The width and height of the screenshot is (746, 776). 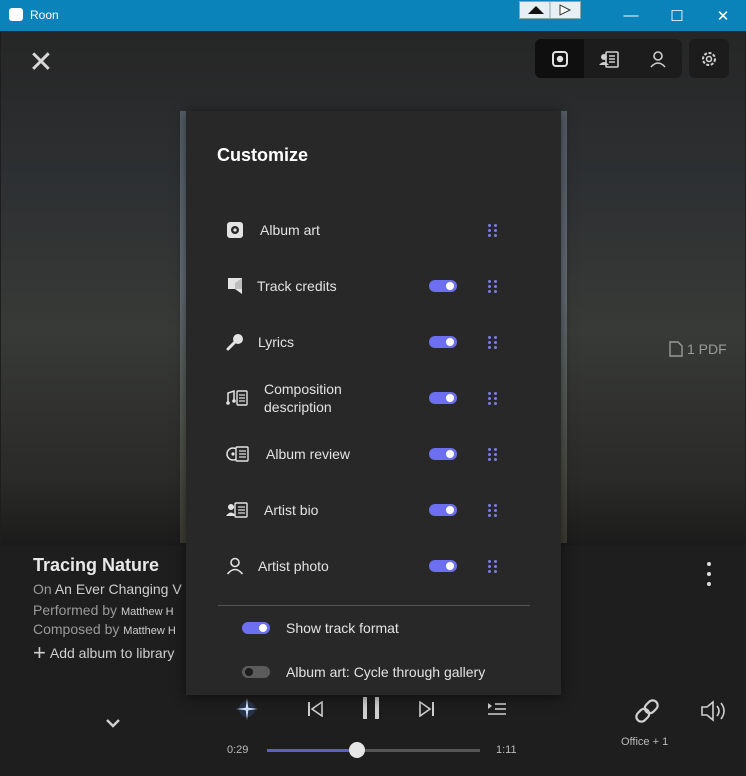 What do you see at coordinates (238, 454) in the screenshot?
I see `album-review-icon` at bounding box center [238, 454].